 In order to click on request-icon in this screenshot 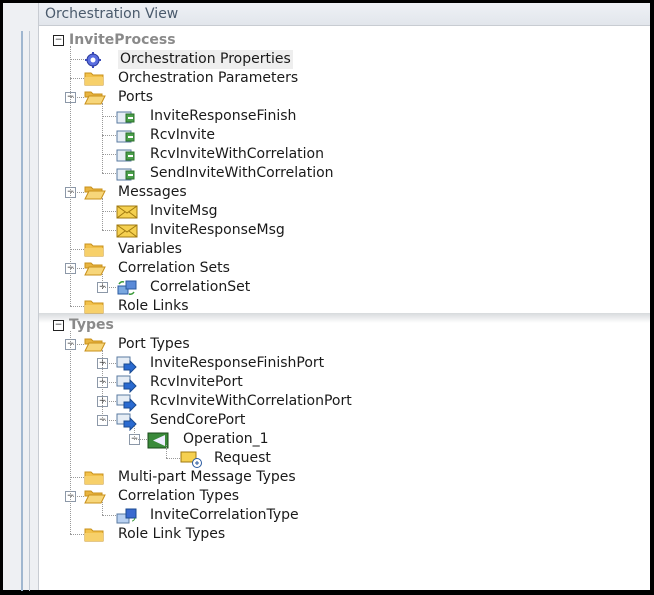, I will do `click(191, 459)`.